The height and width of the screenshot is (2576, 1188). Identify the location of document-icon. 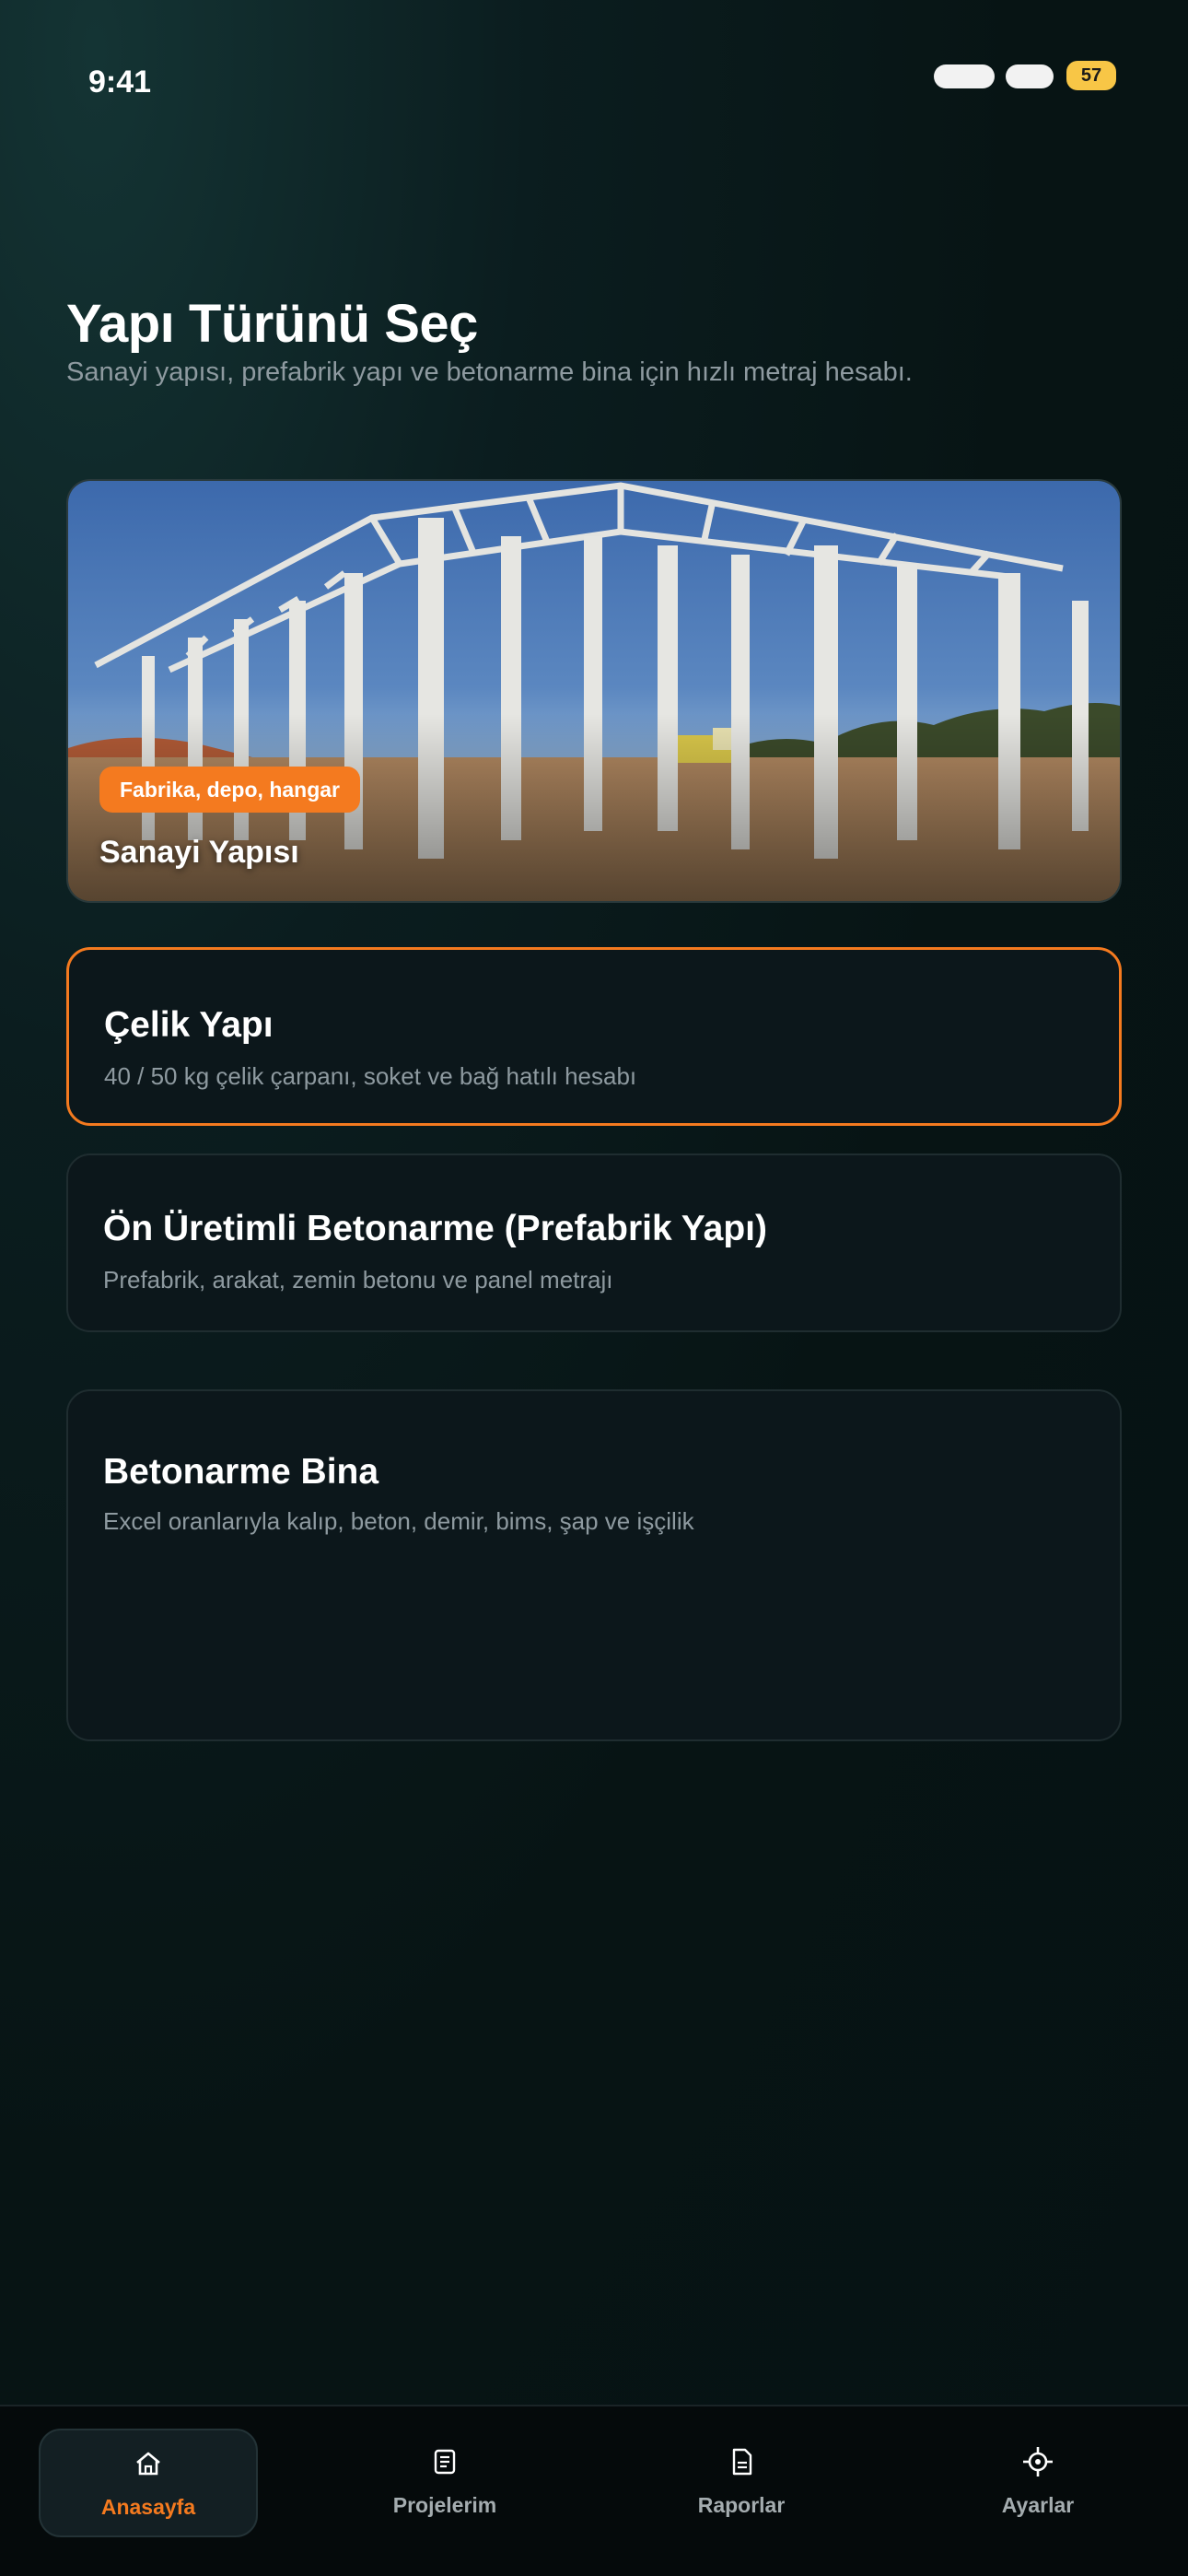
(742, 2462).